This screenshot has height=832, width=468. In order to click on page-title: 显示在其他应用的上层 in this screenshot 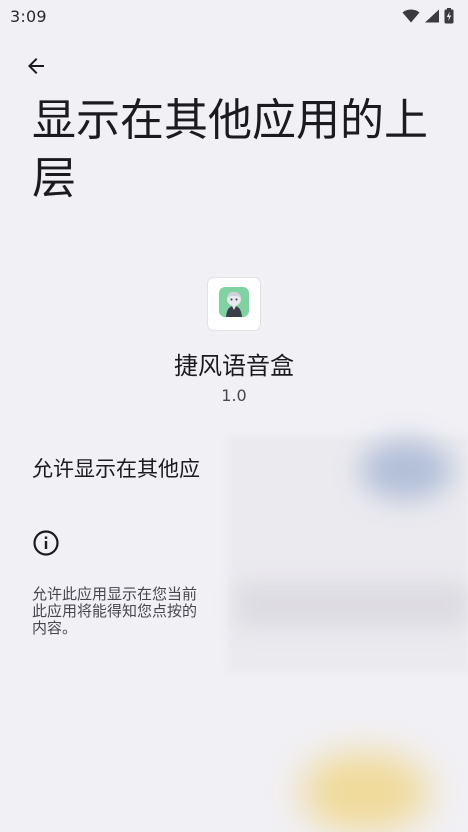, I will do `click(230, 149)`.